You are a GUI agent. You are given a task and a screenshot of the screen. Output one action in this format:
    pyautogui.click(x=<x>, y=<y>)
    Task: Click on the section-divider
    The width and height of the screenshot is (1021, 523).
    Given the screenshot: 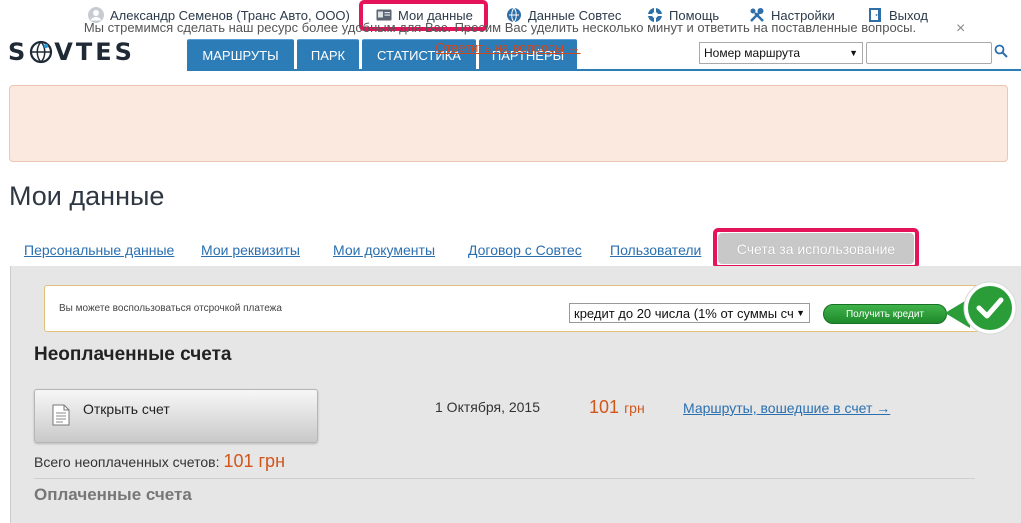 What is the action you would take?
    pyautogui.click(x=504, y=478)
    